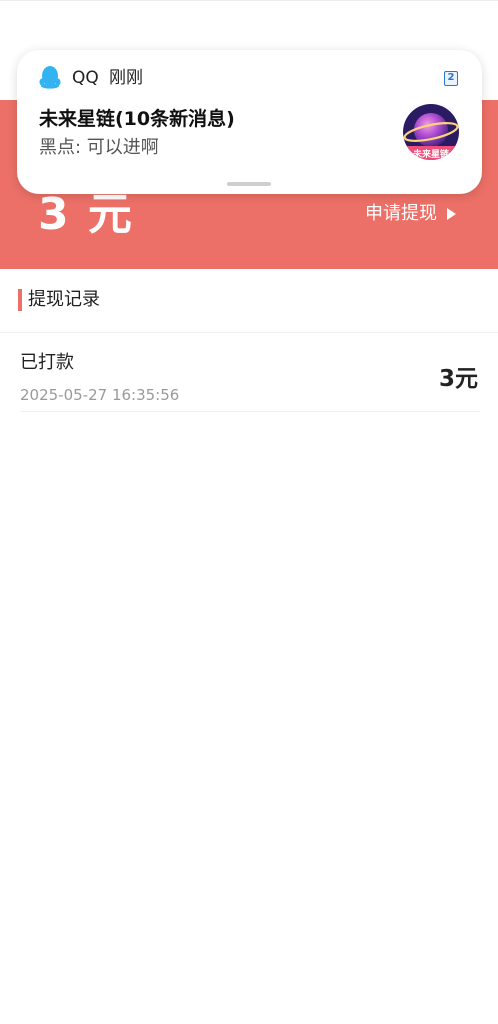  Describe the element at coordinates (47, 362) in the screenshot. I see `record-status: 已打款` at that location.